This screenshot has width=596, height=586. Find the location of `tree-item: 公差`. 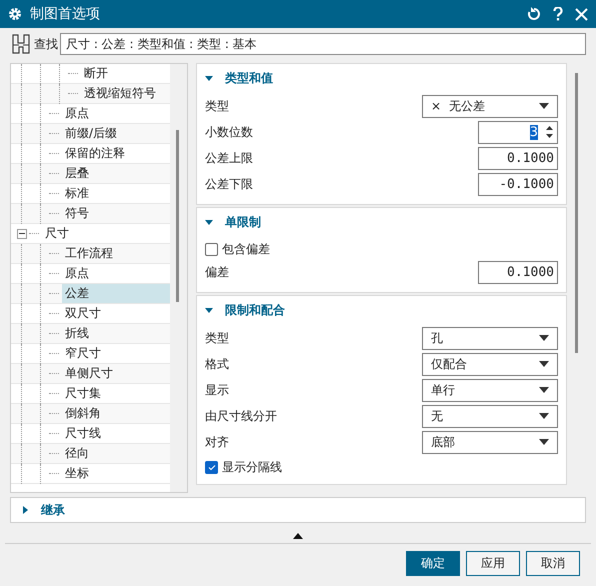

tree-item: 公差 is located at coordinates (116, 293).